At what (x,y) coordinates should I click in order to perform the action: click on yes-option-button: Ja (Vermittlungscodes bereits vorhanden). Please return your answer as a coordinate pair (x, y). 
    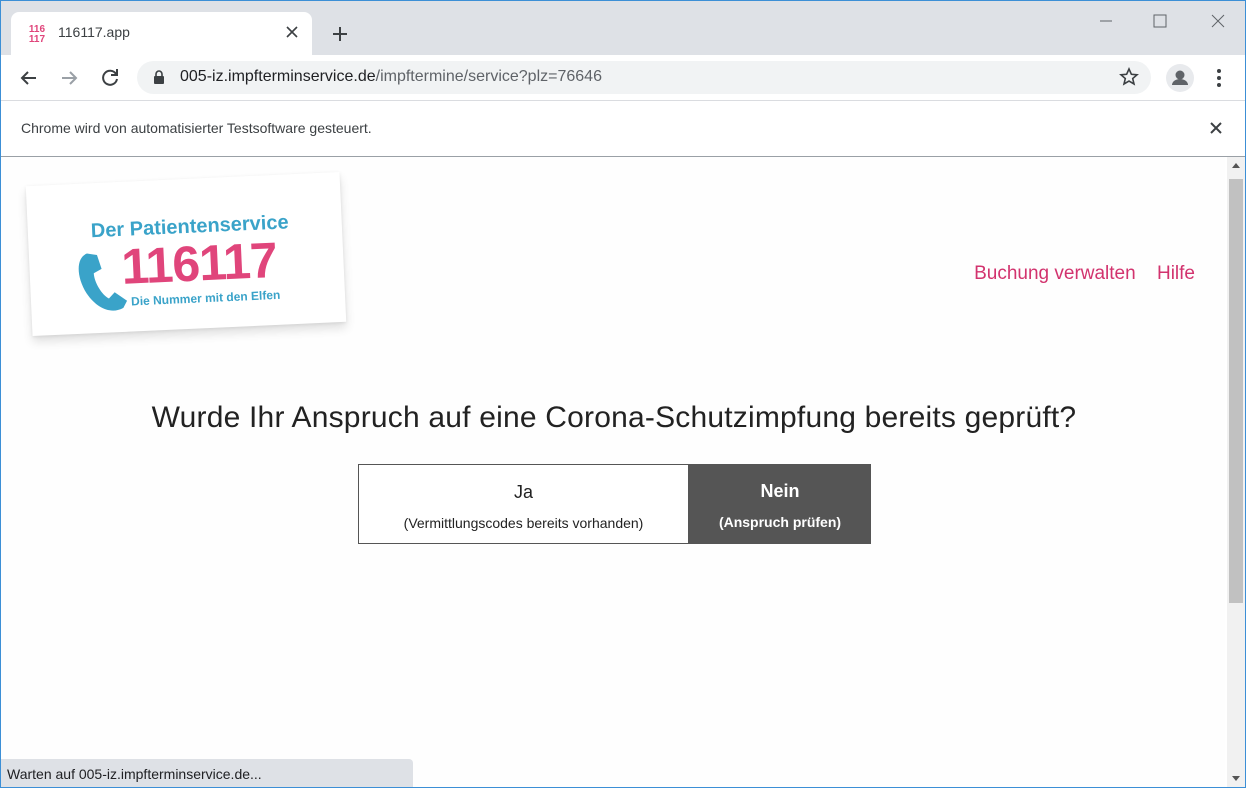
    Looking at the image, I should click on (523, 504).